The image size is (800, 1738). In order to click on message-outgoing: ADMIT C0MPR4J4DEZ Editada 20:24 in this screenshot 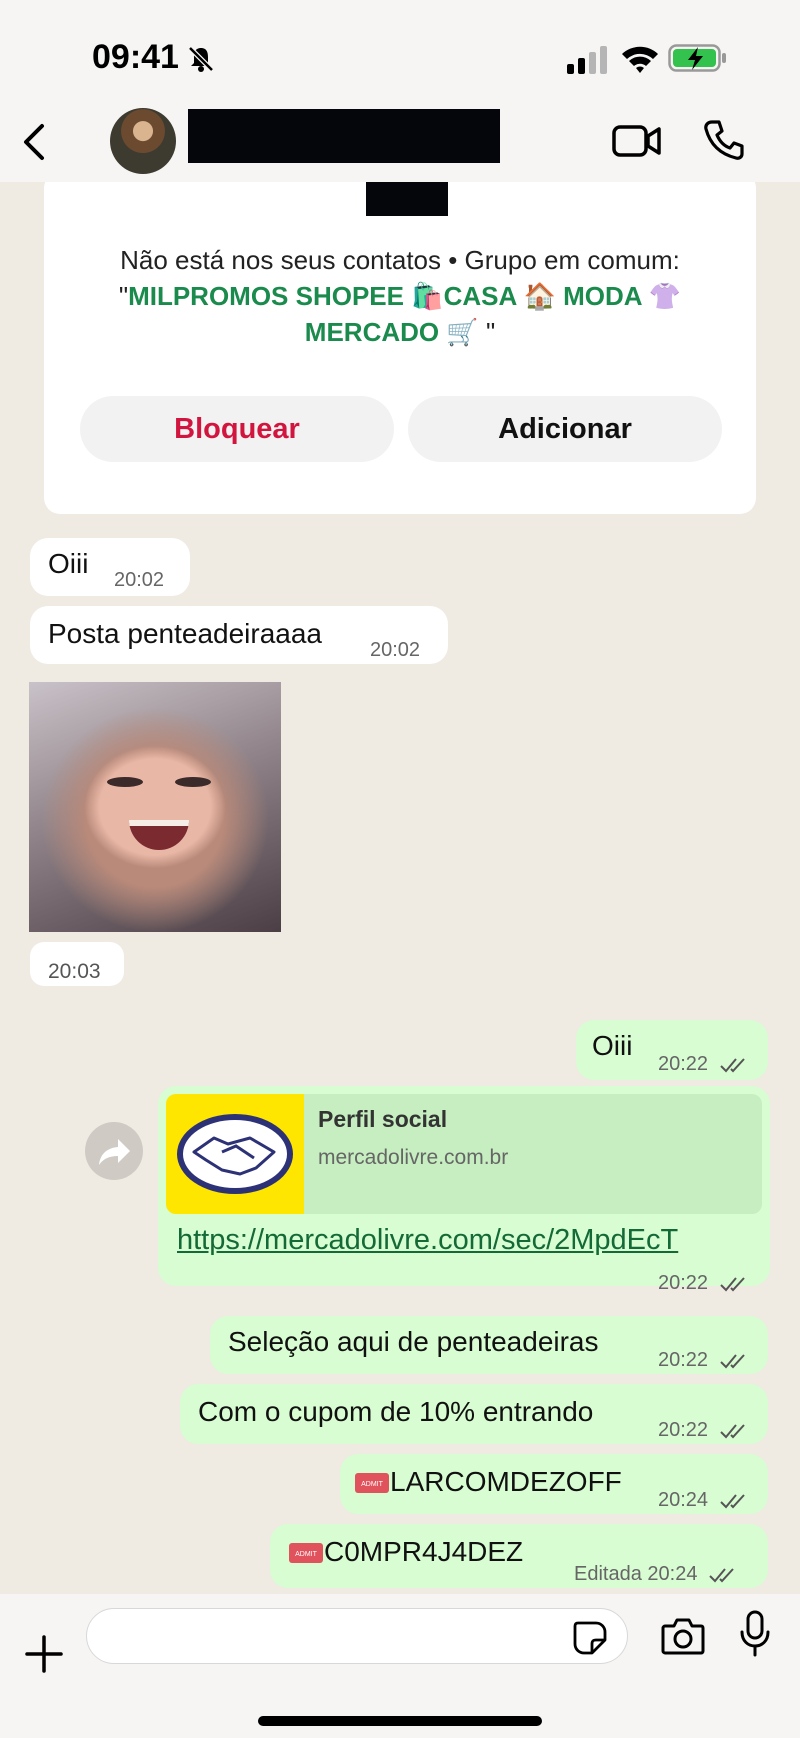, I will do `click(519, 1556)`.